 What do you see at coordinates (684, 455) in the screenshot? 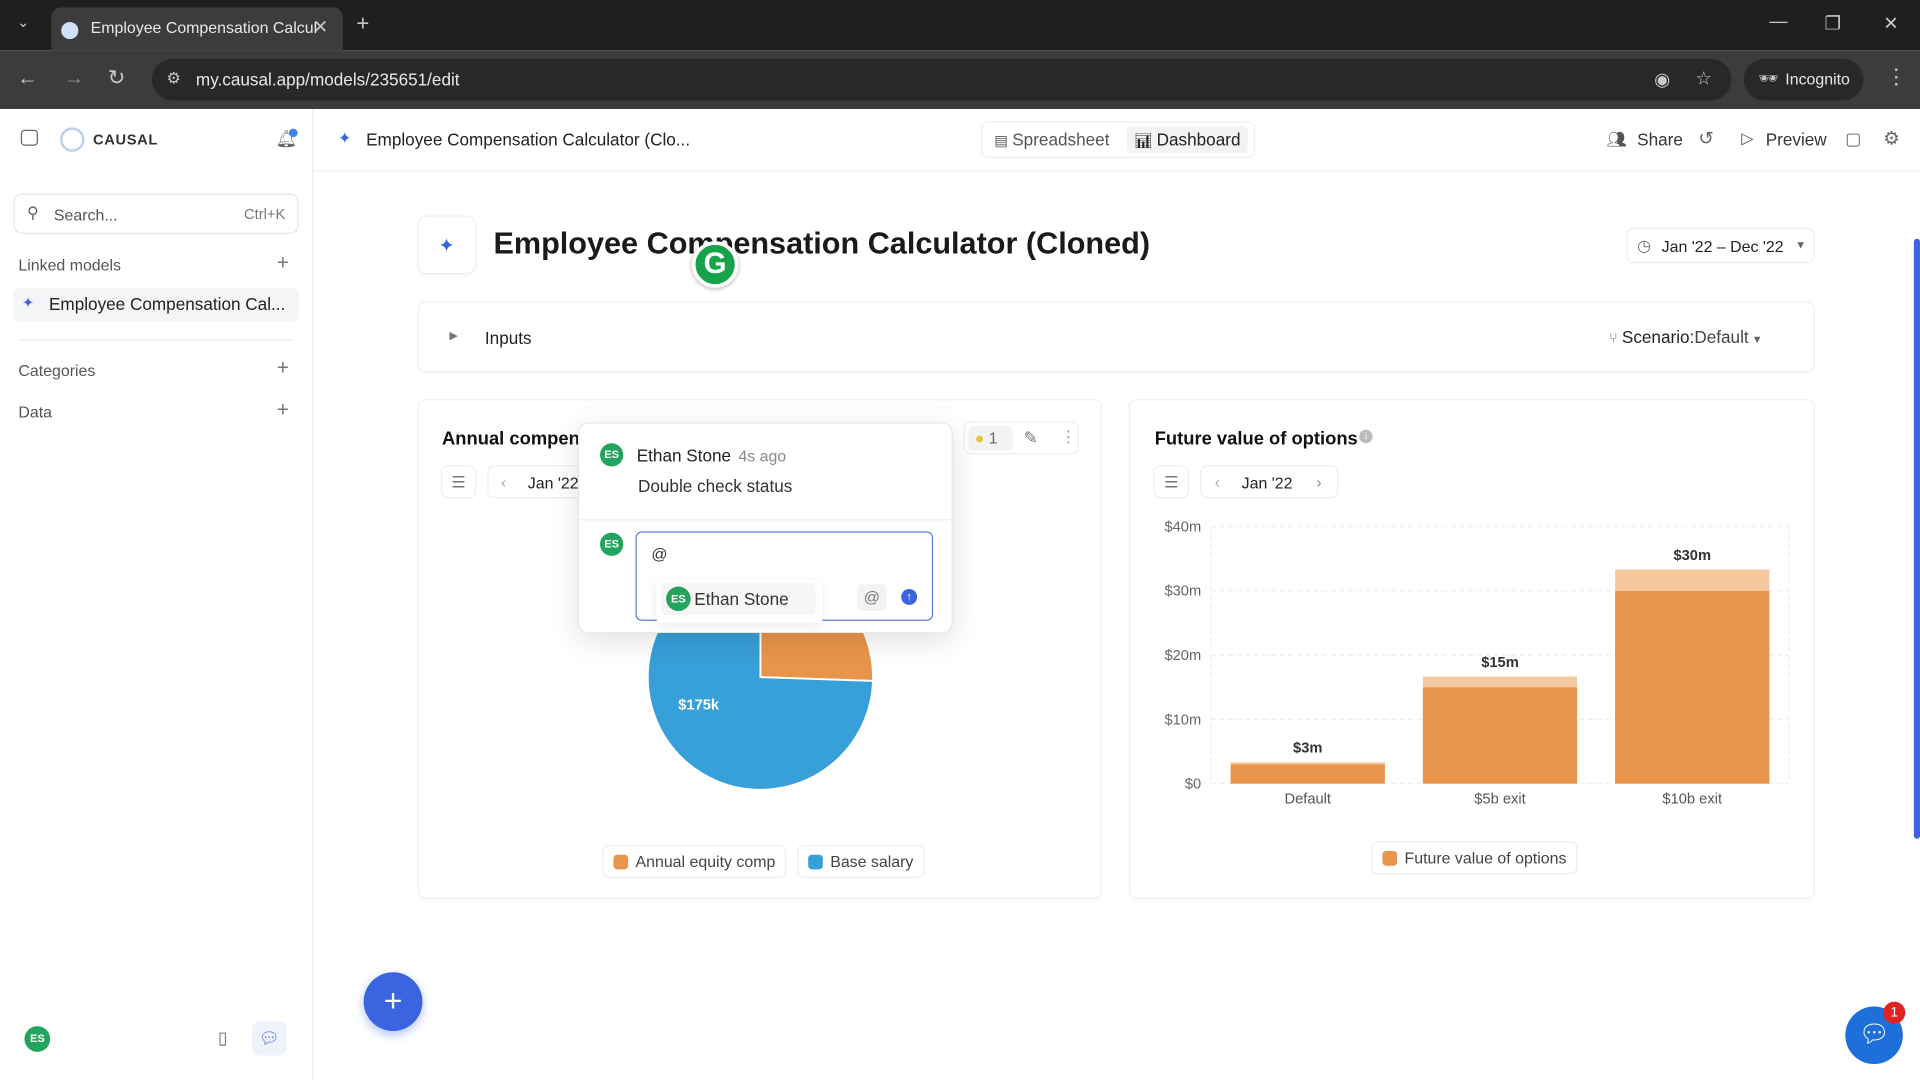
I see `comment-author: Ethan Stone` at bounding box center [684, 455].